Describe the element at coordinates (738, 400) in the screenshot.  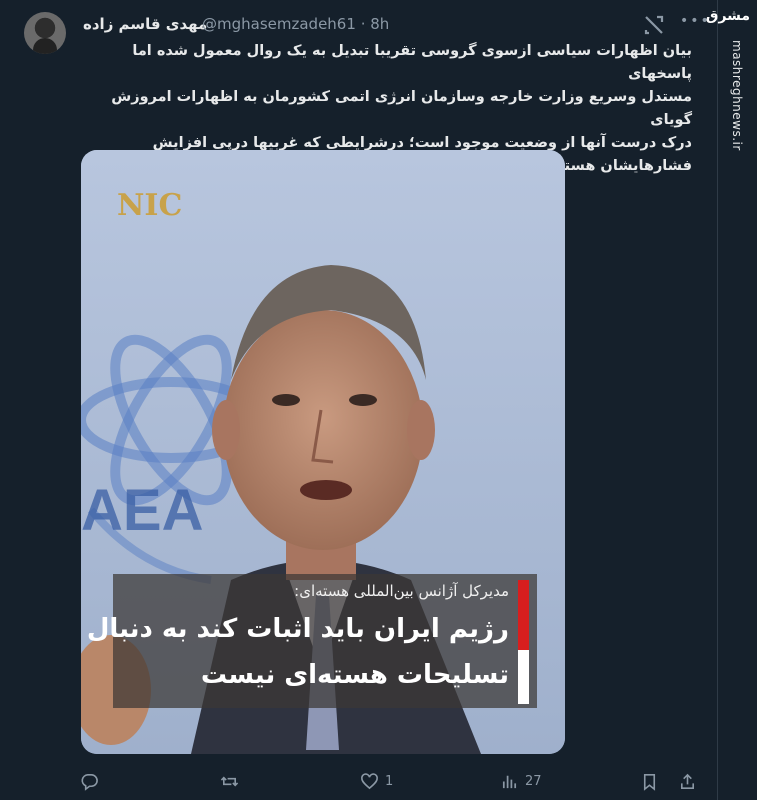
I see `site-watermark: mashreghnews.ir` at that location.